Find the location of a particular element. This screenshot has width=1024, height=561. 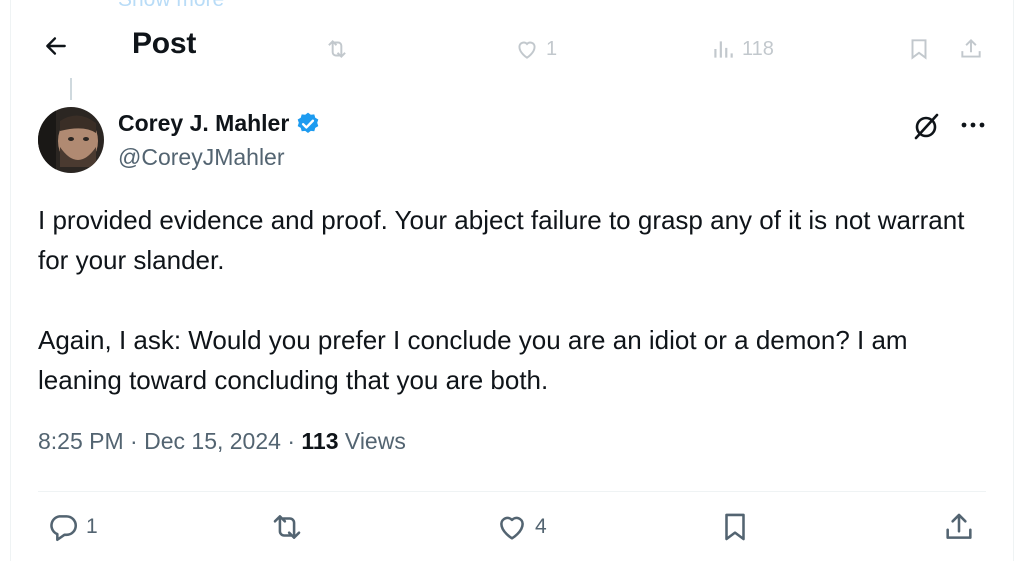

ghost-view-count: 118 is located at coordinates (758, 48).